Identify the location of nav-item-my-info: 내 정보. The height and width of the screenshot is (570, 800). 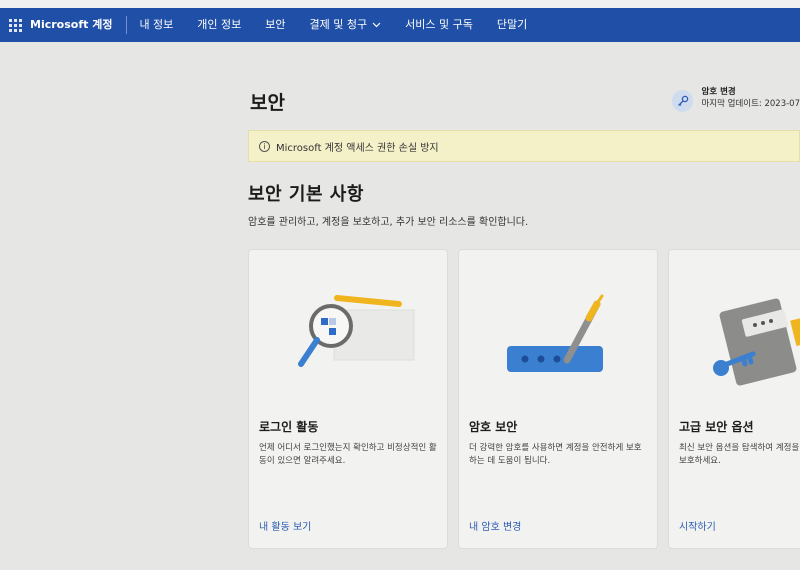
(156, 25).